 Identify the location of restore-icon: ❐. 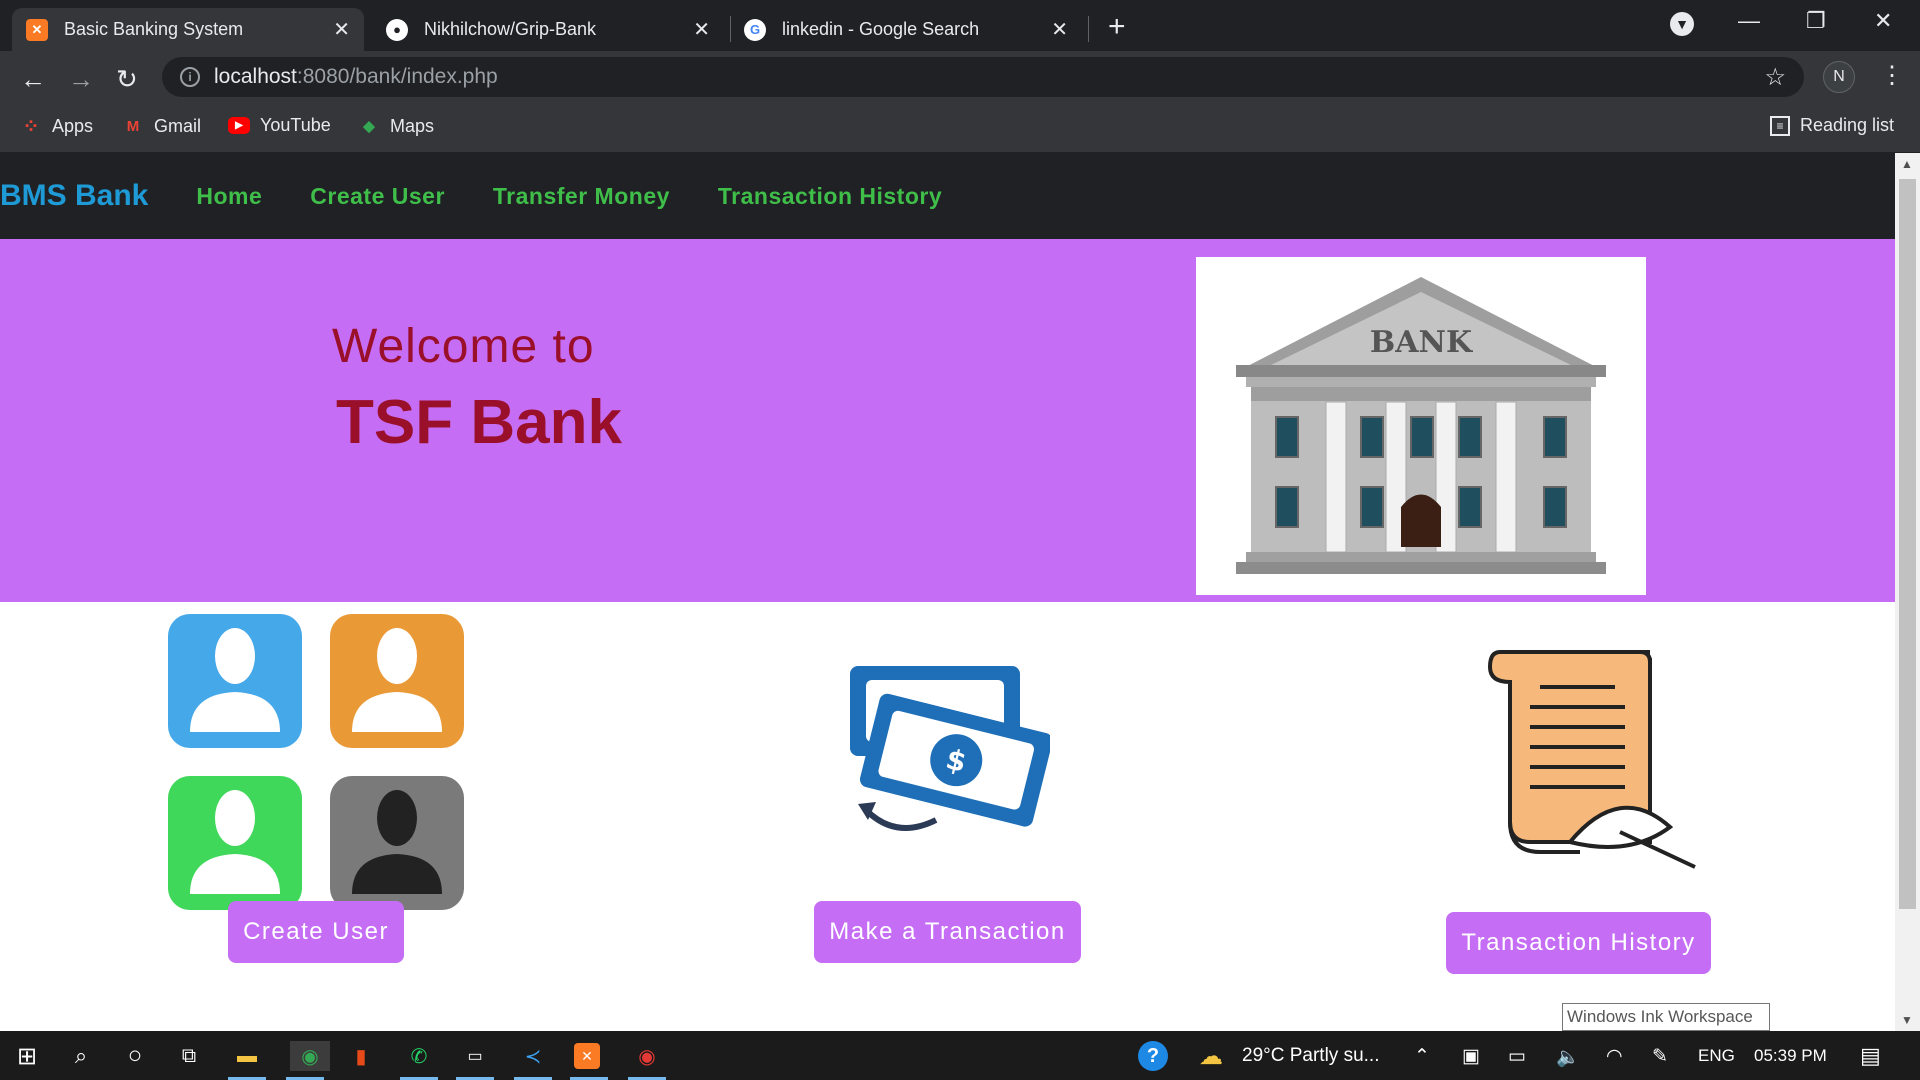
(1816, 21).